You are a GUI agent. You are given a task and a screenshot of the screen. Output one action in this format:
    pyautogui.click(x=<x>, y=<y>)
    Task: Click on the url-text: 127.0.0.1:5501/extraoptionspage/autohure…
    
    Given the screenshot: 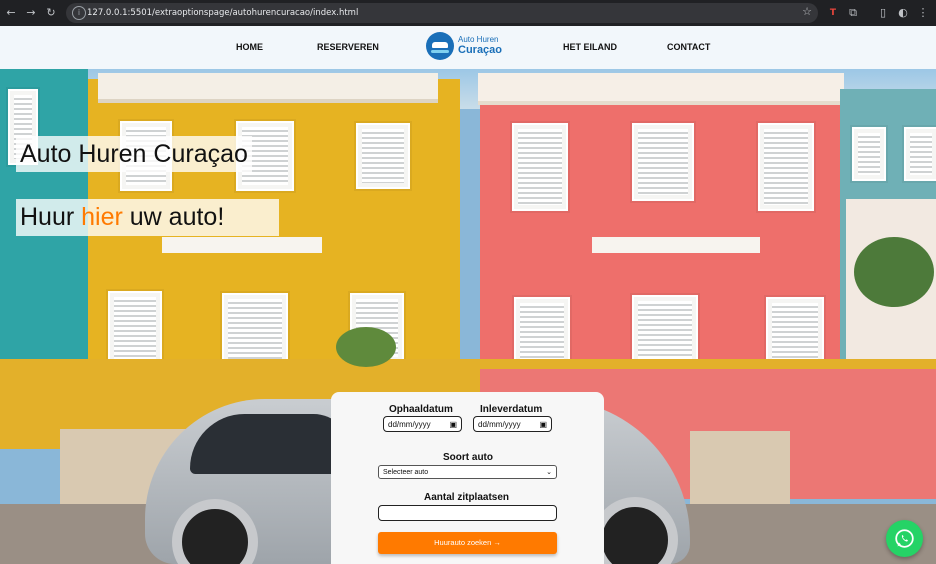 What is the action you would take?
    pyautogui.click(x=223, y=13)
    